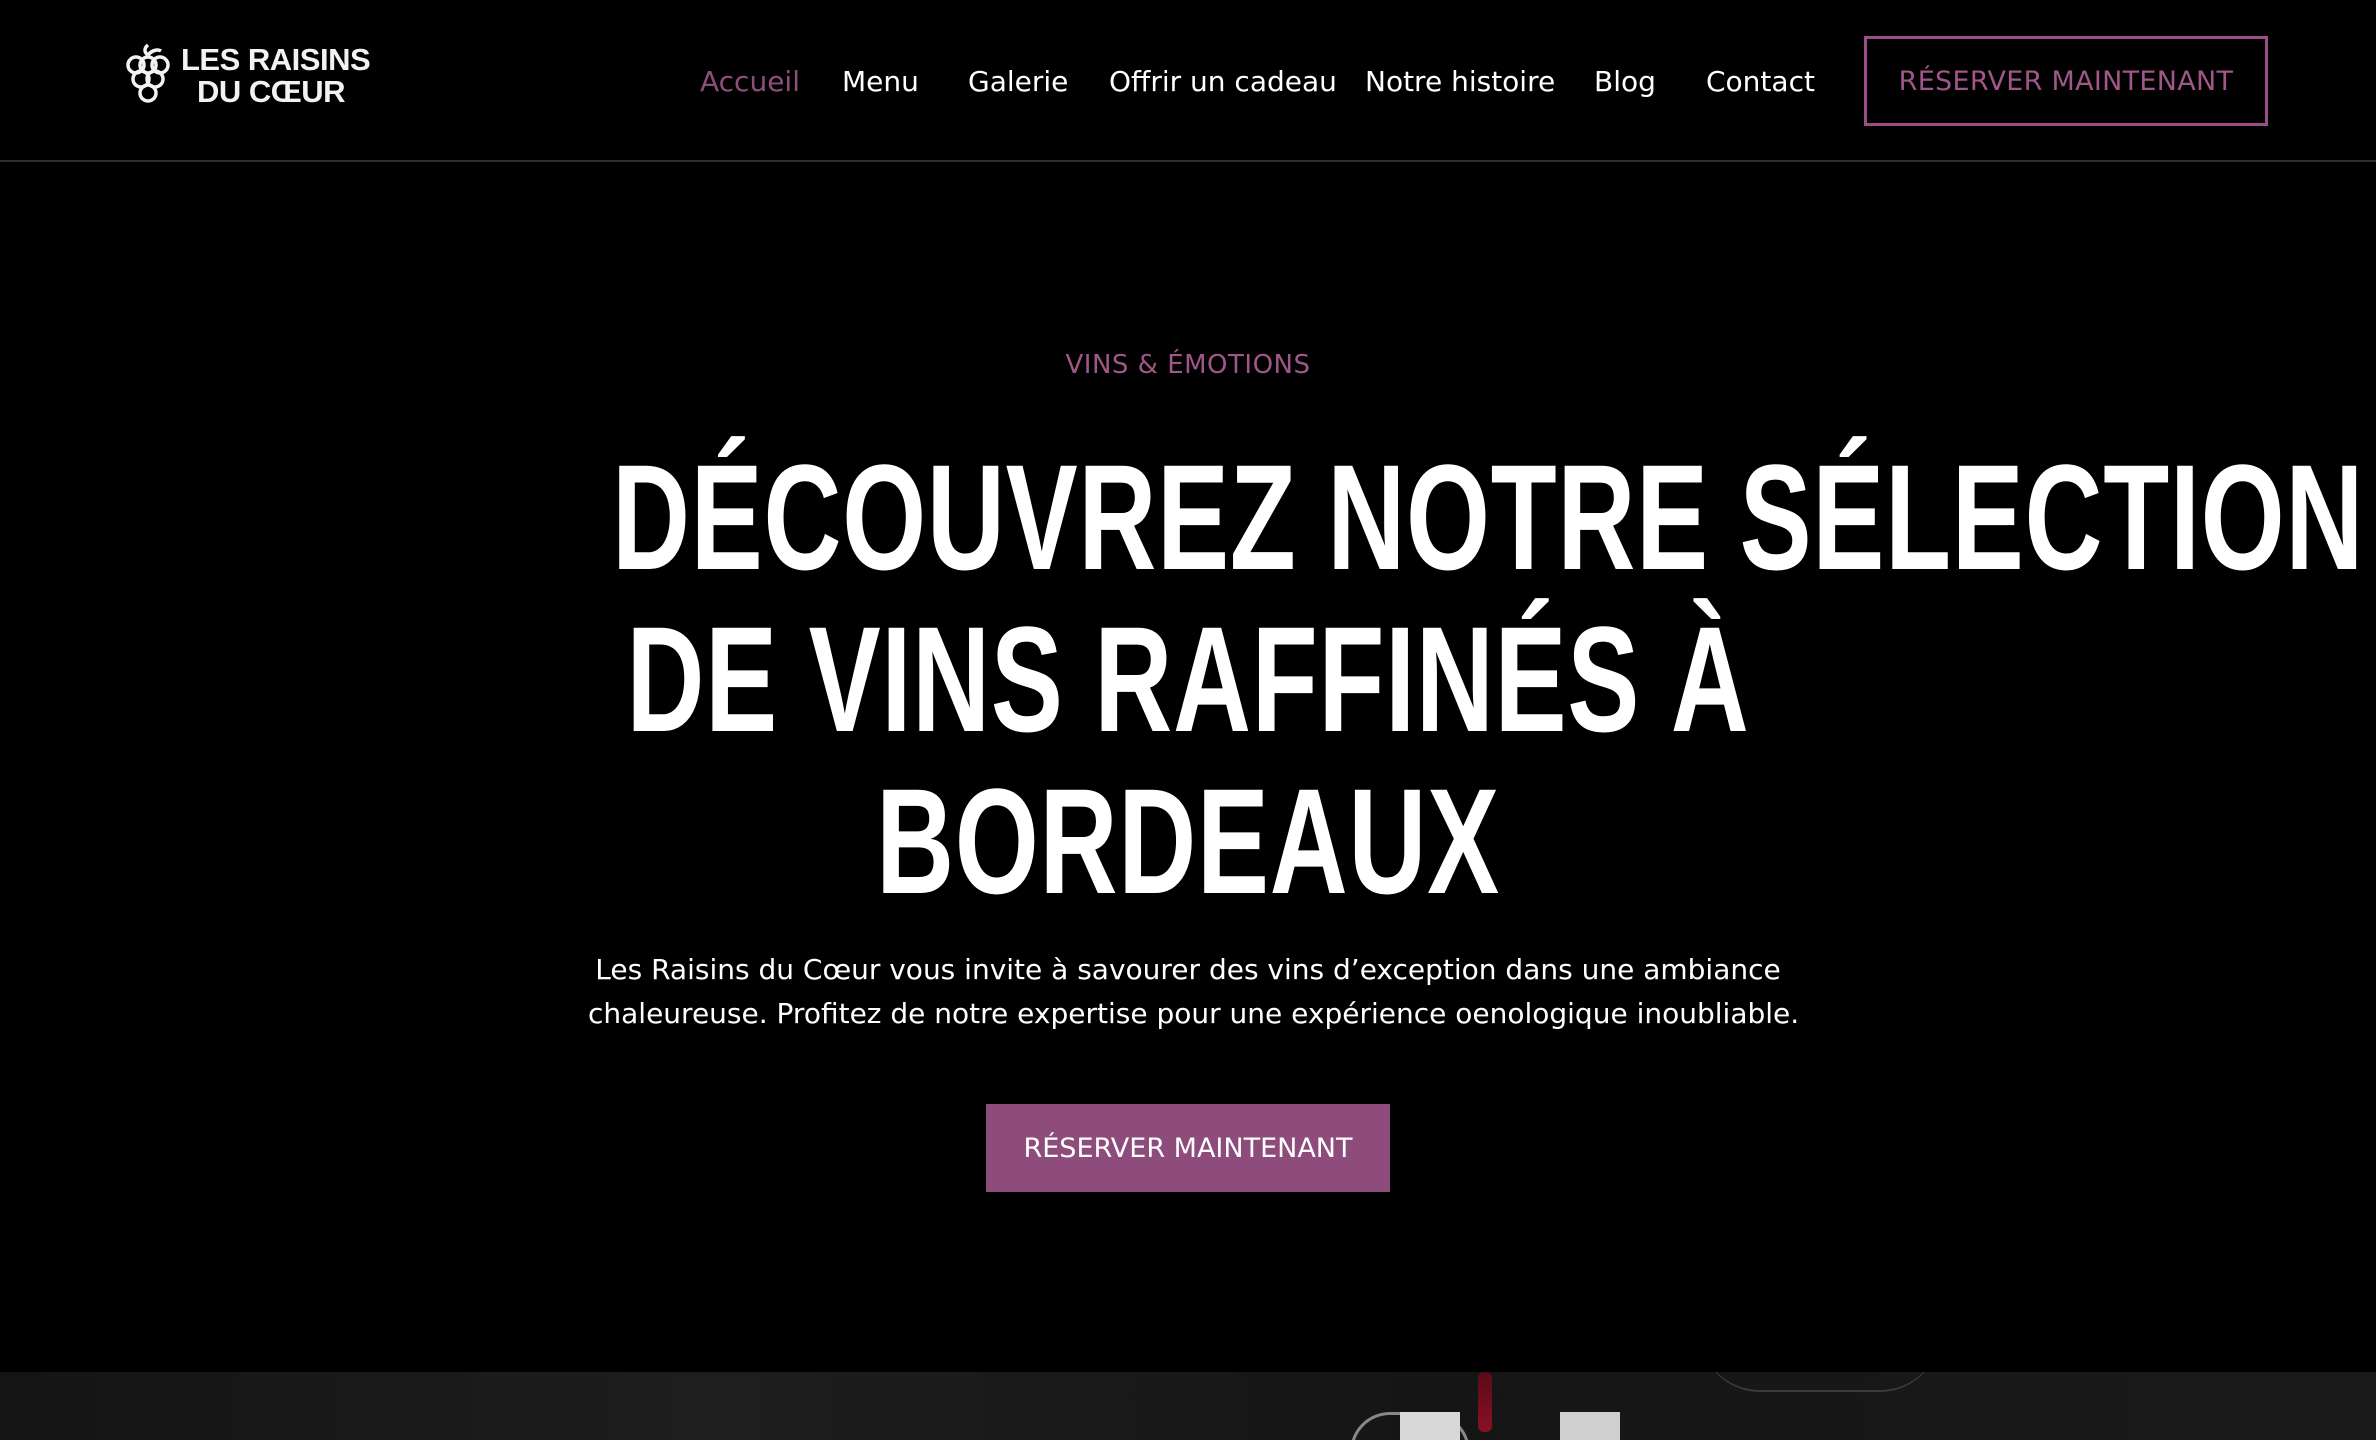  I want to click on hero-headline-line1: DÉCOUVREZ NOTRE SÉLECTION, so click(1488, 517).